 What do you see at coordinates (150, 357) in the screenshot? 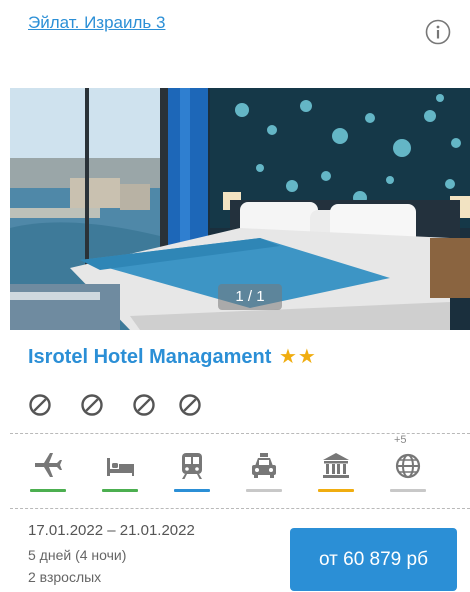
I see `hotel-name: Isrotel Hotel Managament` at bounding box center [150, 357].